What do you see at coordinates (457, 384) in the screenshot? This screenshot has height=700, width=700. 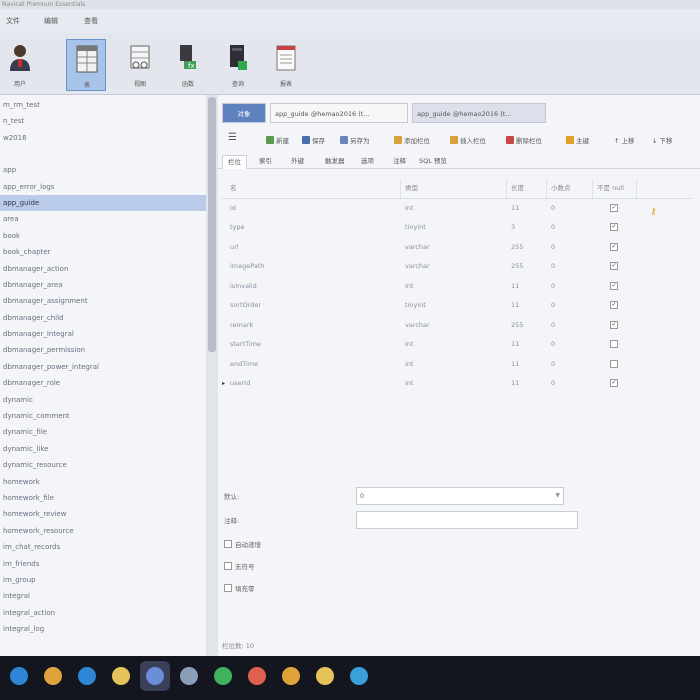 I see `table-row: userId int 11 0 ✓ ▸` at bounding box center [457, 384].